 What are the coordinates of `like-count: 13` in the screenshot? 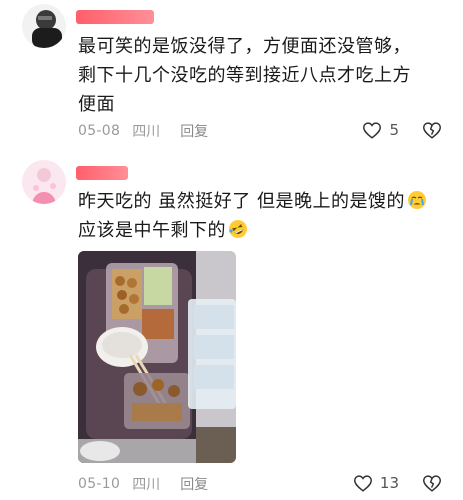 It's located at (389, 483).